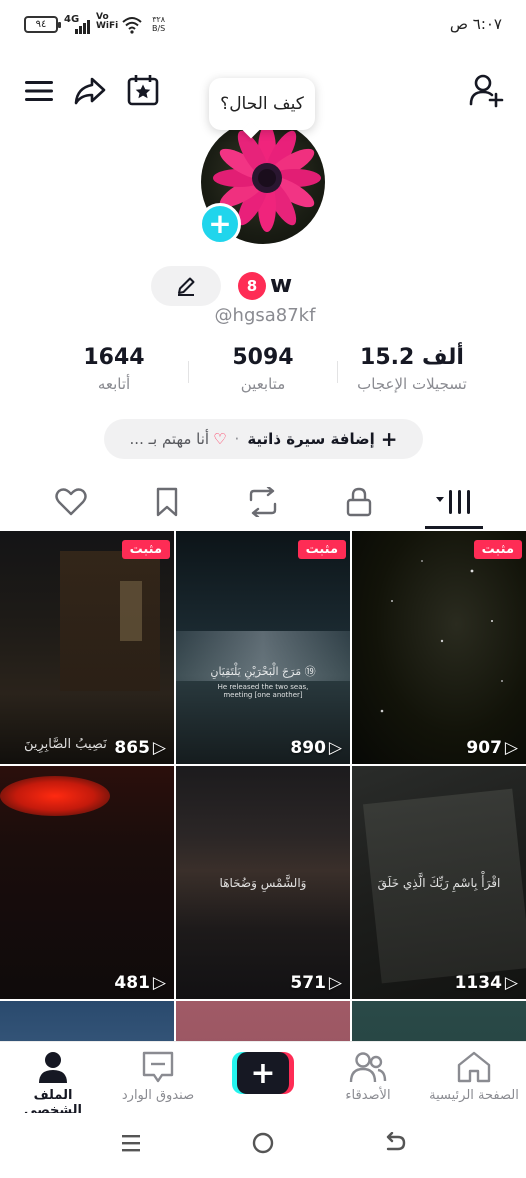  I want to click on verse-text: اقْرَأْ بِاسْمِ رَبِّكَ الَّذِي خَلَقَ, so click(439, 883).